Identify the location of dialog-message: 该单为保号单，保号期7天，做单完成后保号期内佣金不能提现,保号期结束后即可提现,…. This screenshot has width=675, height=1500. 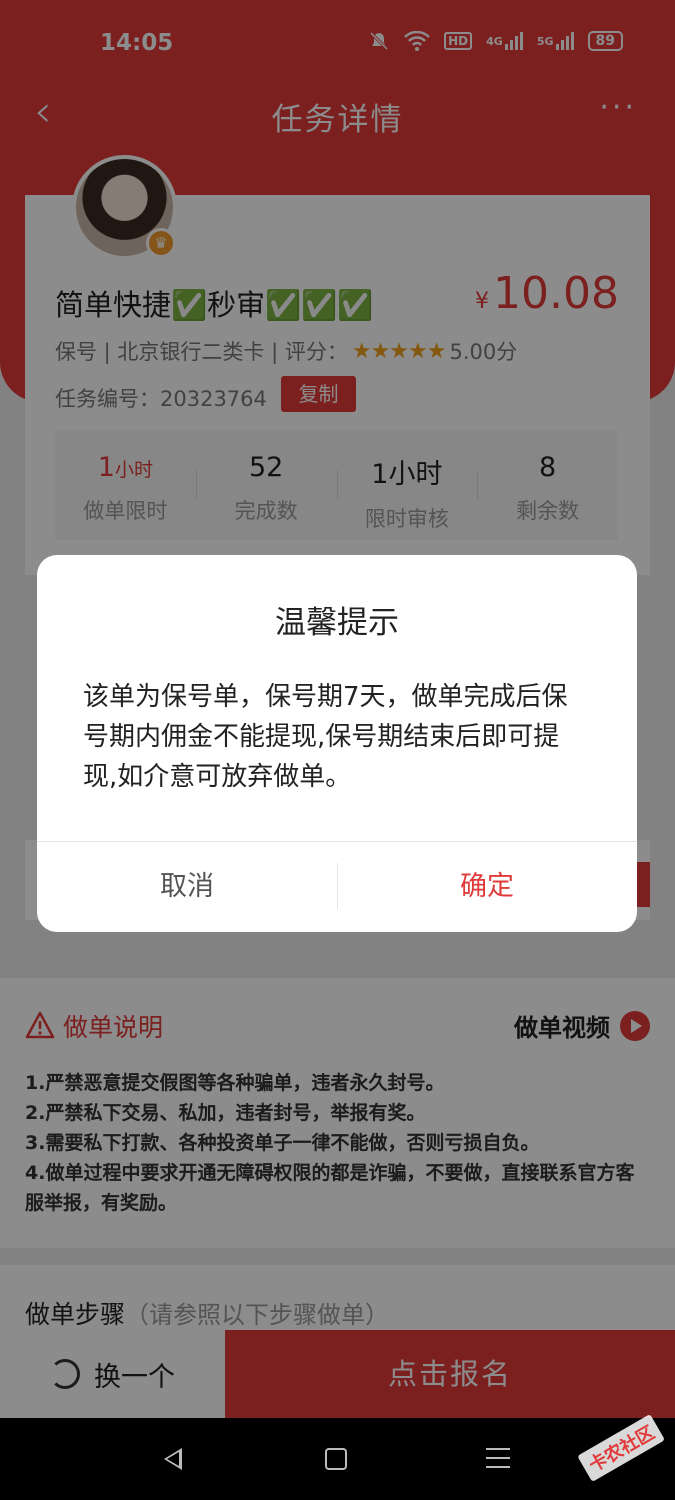
(325, 737).